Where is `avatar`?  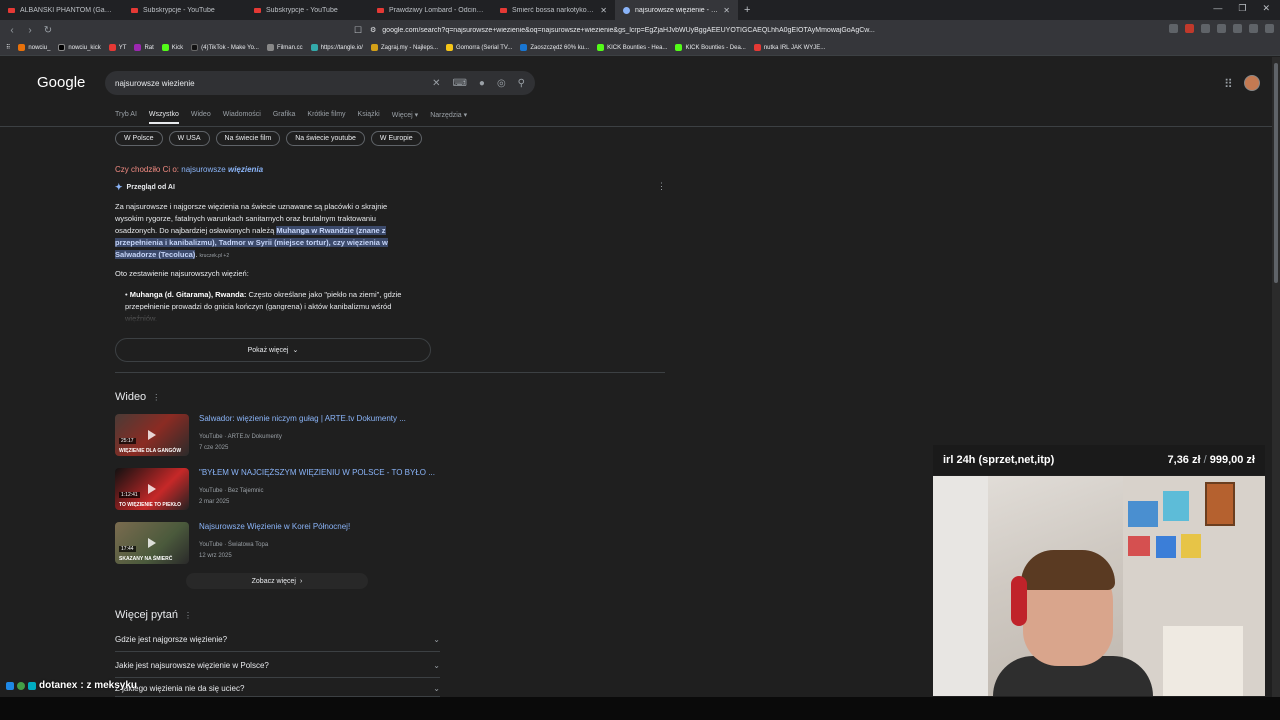 avatar is located at coordinates (1252, 83).